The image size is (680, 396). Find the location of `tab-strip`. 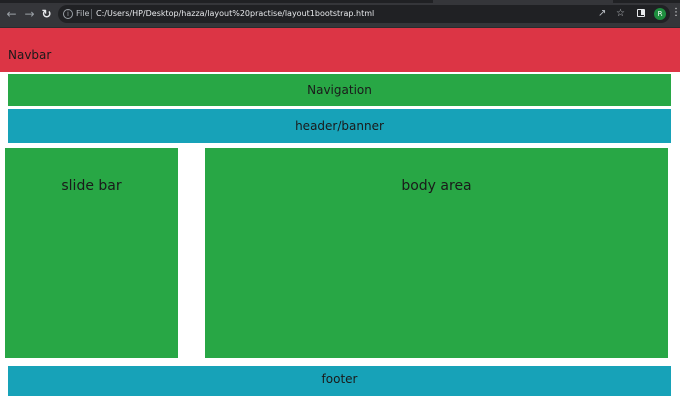

tab-strip is located at coordinates (340, 1).